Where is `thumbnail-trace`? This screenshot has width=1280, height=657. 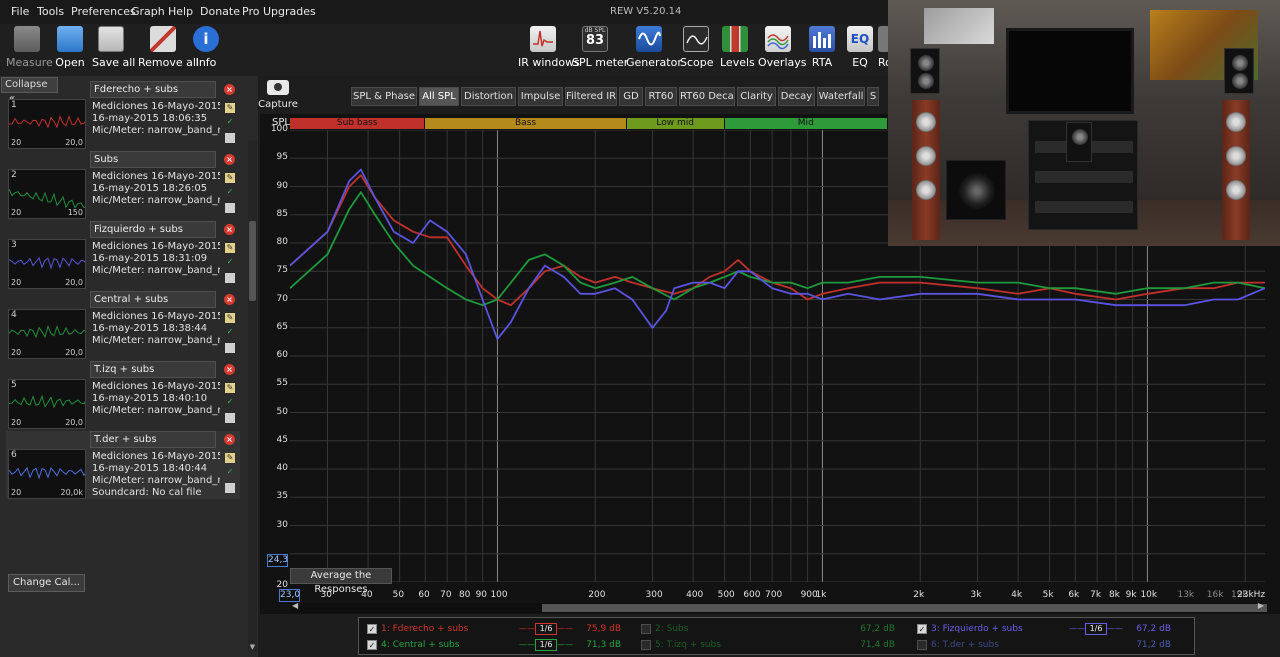 thumbnail-trace is located at coordinates (47, 473).